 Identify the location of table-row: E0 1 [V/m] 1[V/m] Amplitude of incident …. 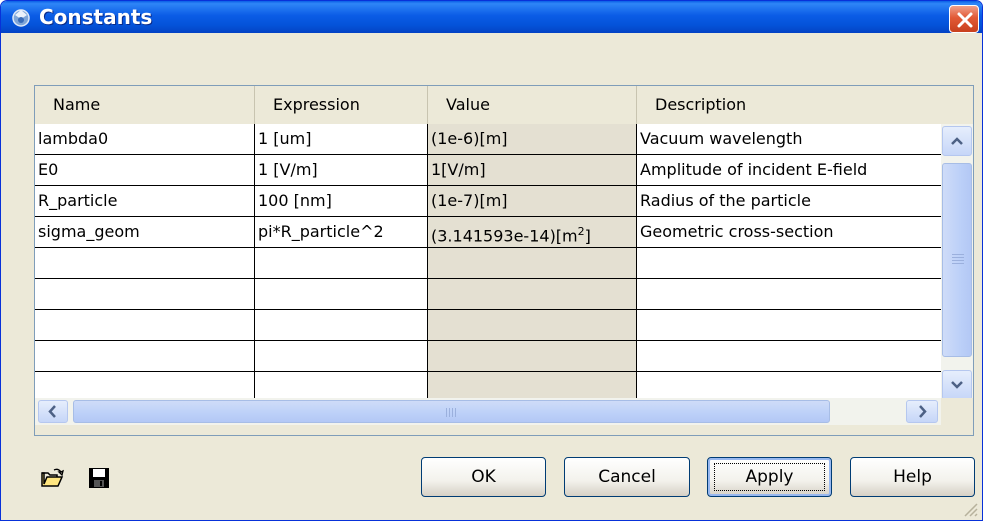
(488, 170).